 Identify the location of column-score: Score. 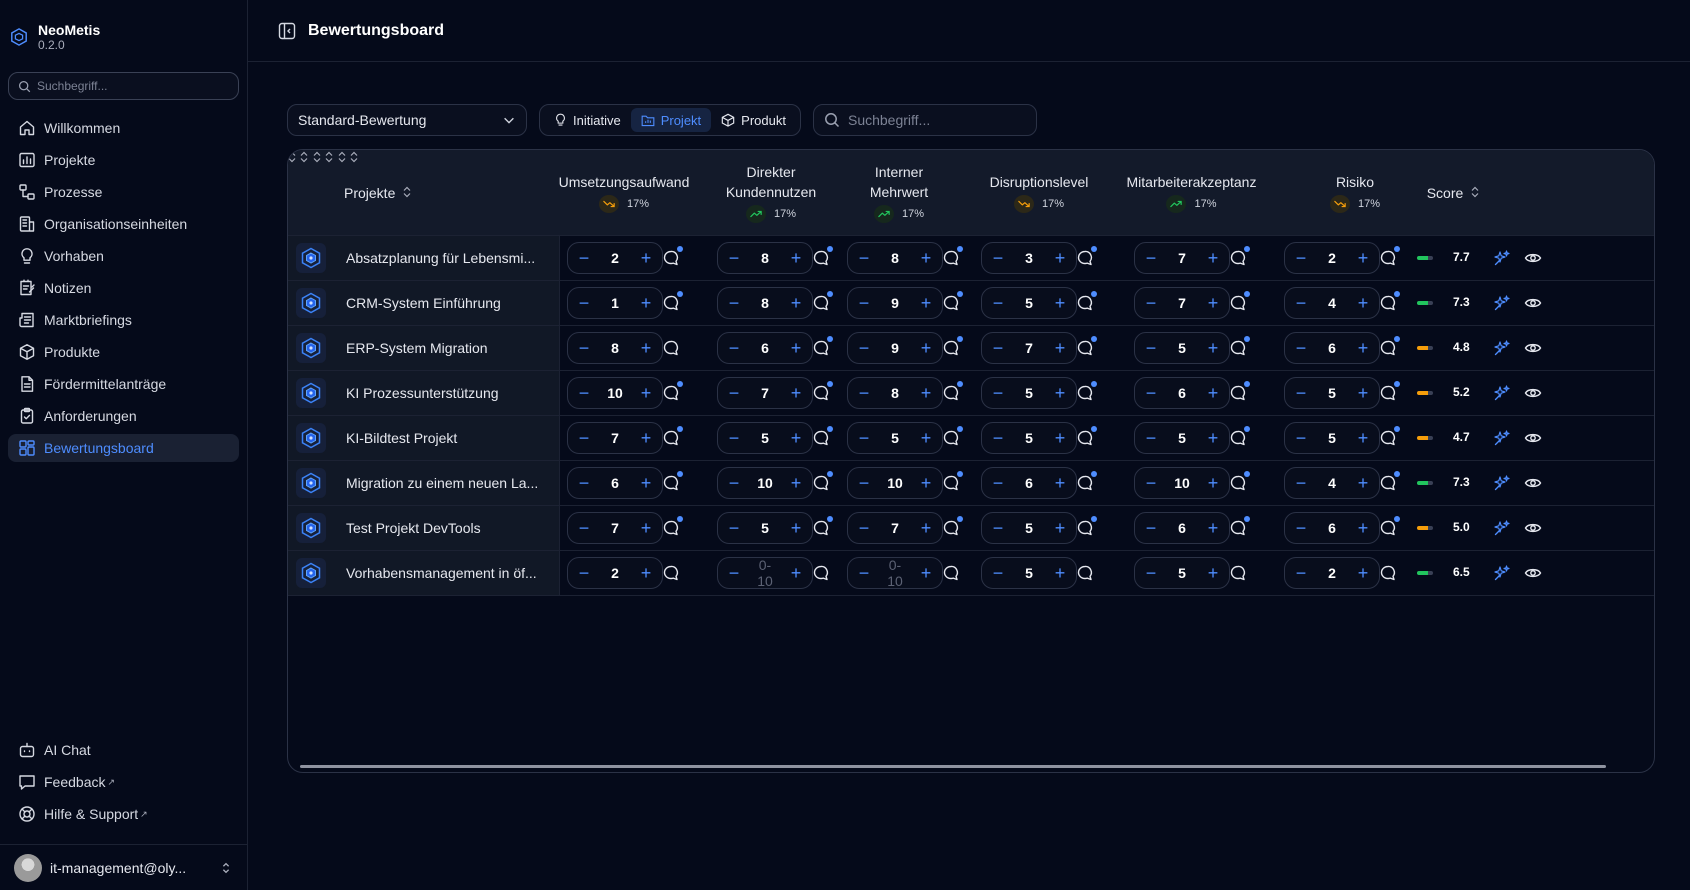
(1453, 193).